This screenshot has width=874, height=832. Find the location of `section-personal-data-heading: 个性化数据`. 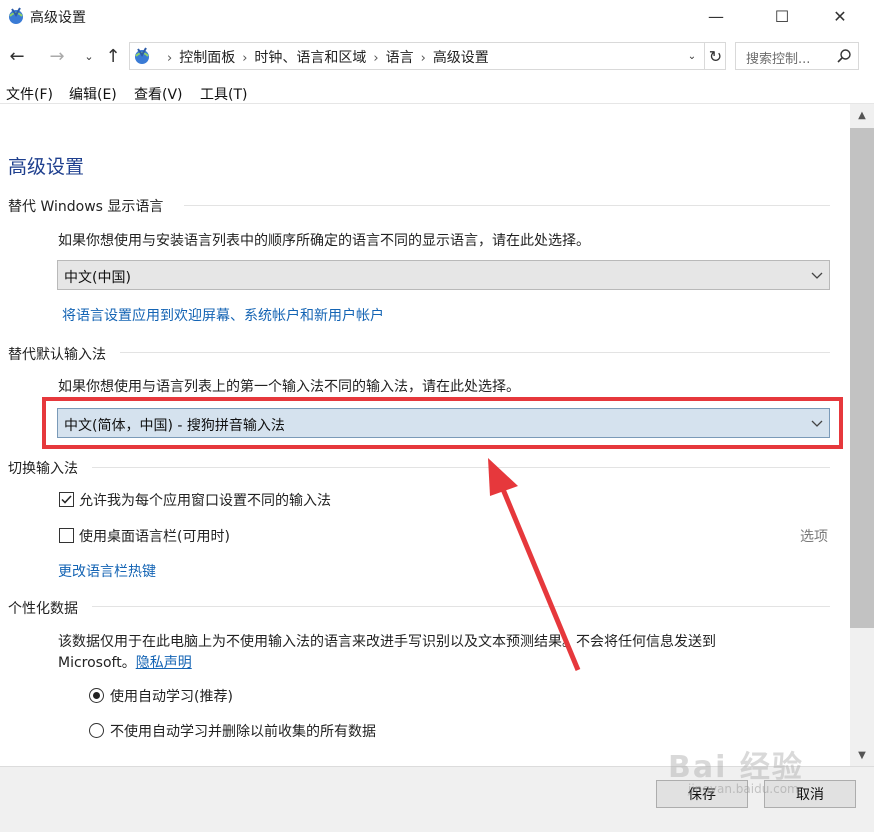

section-personal-data-heading: 个性化数据 is located at coordinates (43, 609).